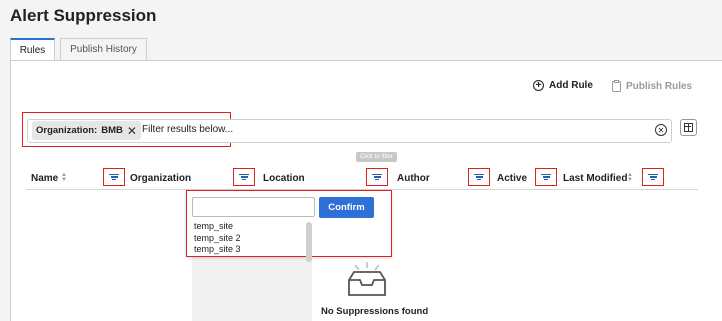 This screenshot has height=321, width=722. Describe the element at coordinates (217, 249) in the screenshot. I see `list-item: temp_site 3` at that location.